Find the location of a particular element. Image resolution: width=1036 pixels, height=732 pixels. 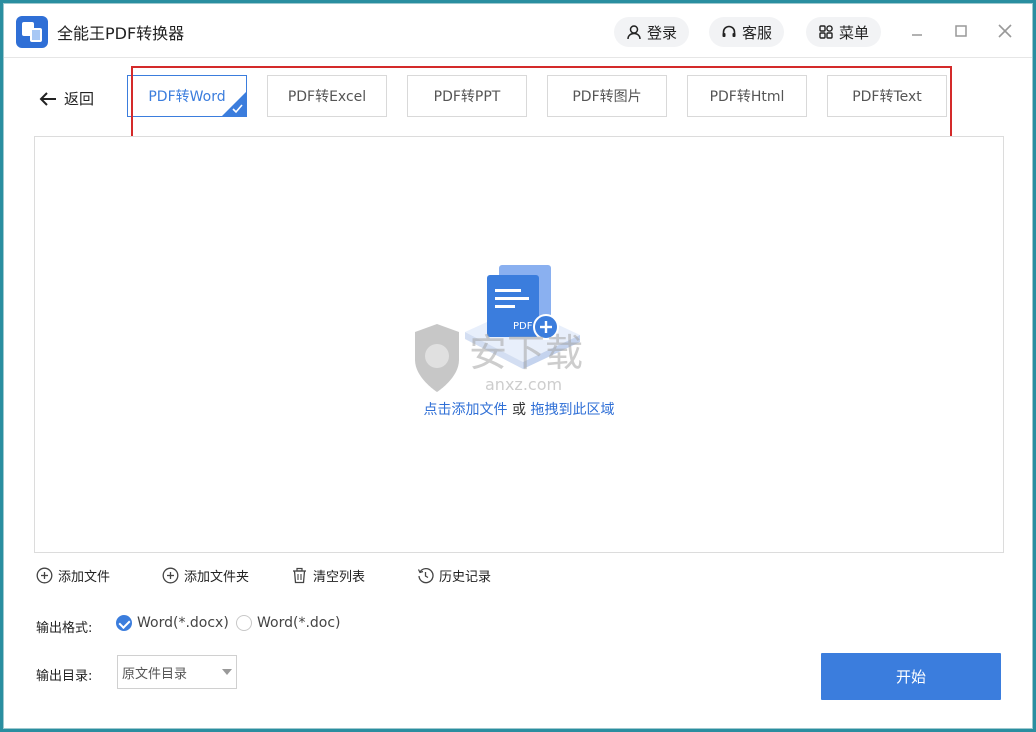

add-folder-button: 添加文件夹 is located at coordinates (205, 575).